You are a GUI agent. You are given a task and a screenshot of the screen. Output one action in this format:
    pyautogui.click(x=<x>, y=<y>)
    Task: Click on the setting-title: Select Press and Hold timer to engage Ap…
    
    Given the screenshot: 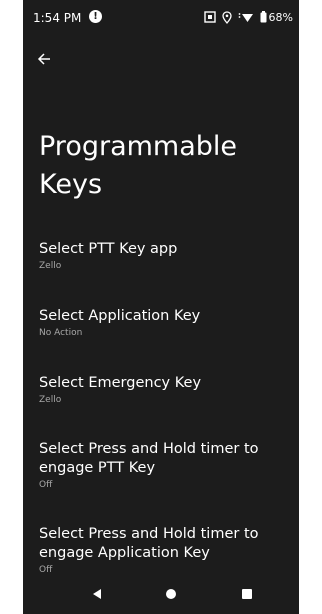 What is the action you would take?
    pyautogui.click(x=149, y=543)
    